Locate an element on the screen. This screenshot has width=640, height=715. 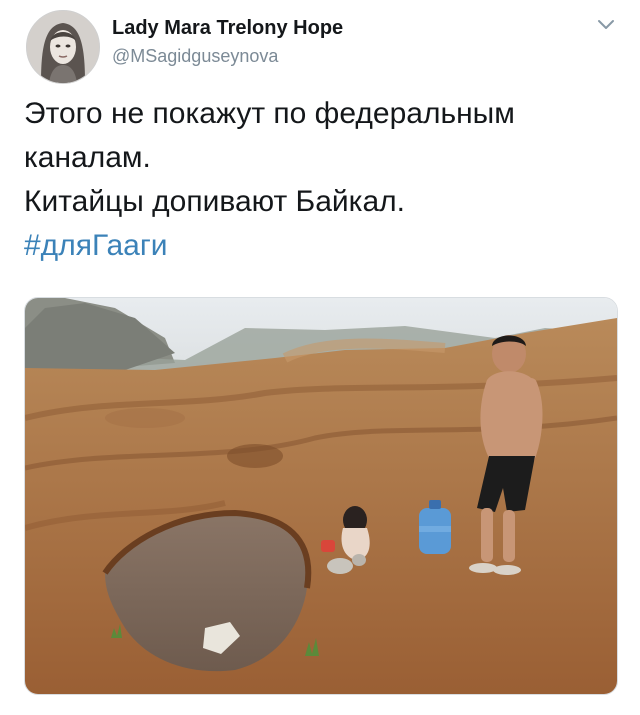
tweet-text-line: Этого не покажут по федеральным is located at coordinates (269, 113).